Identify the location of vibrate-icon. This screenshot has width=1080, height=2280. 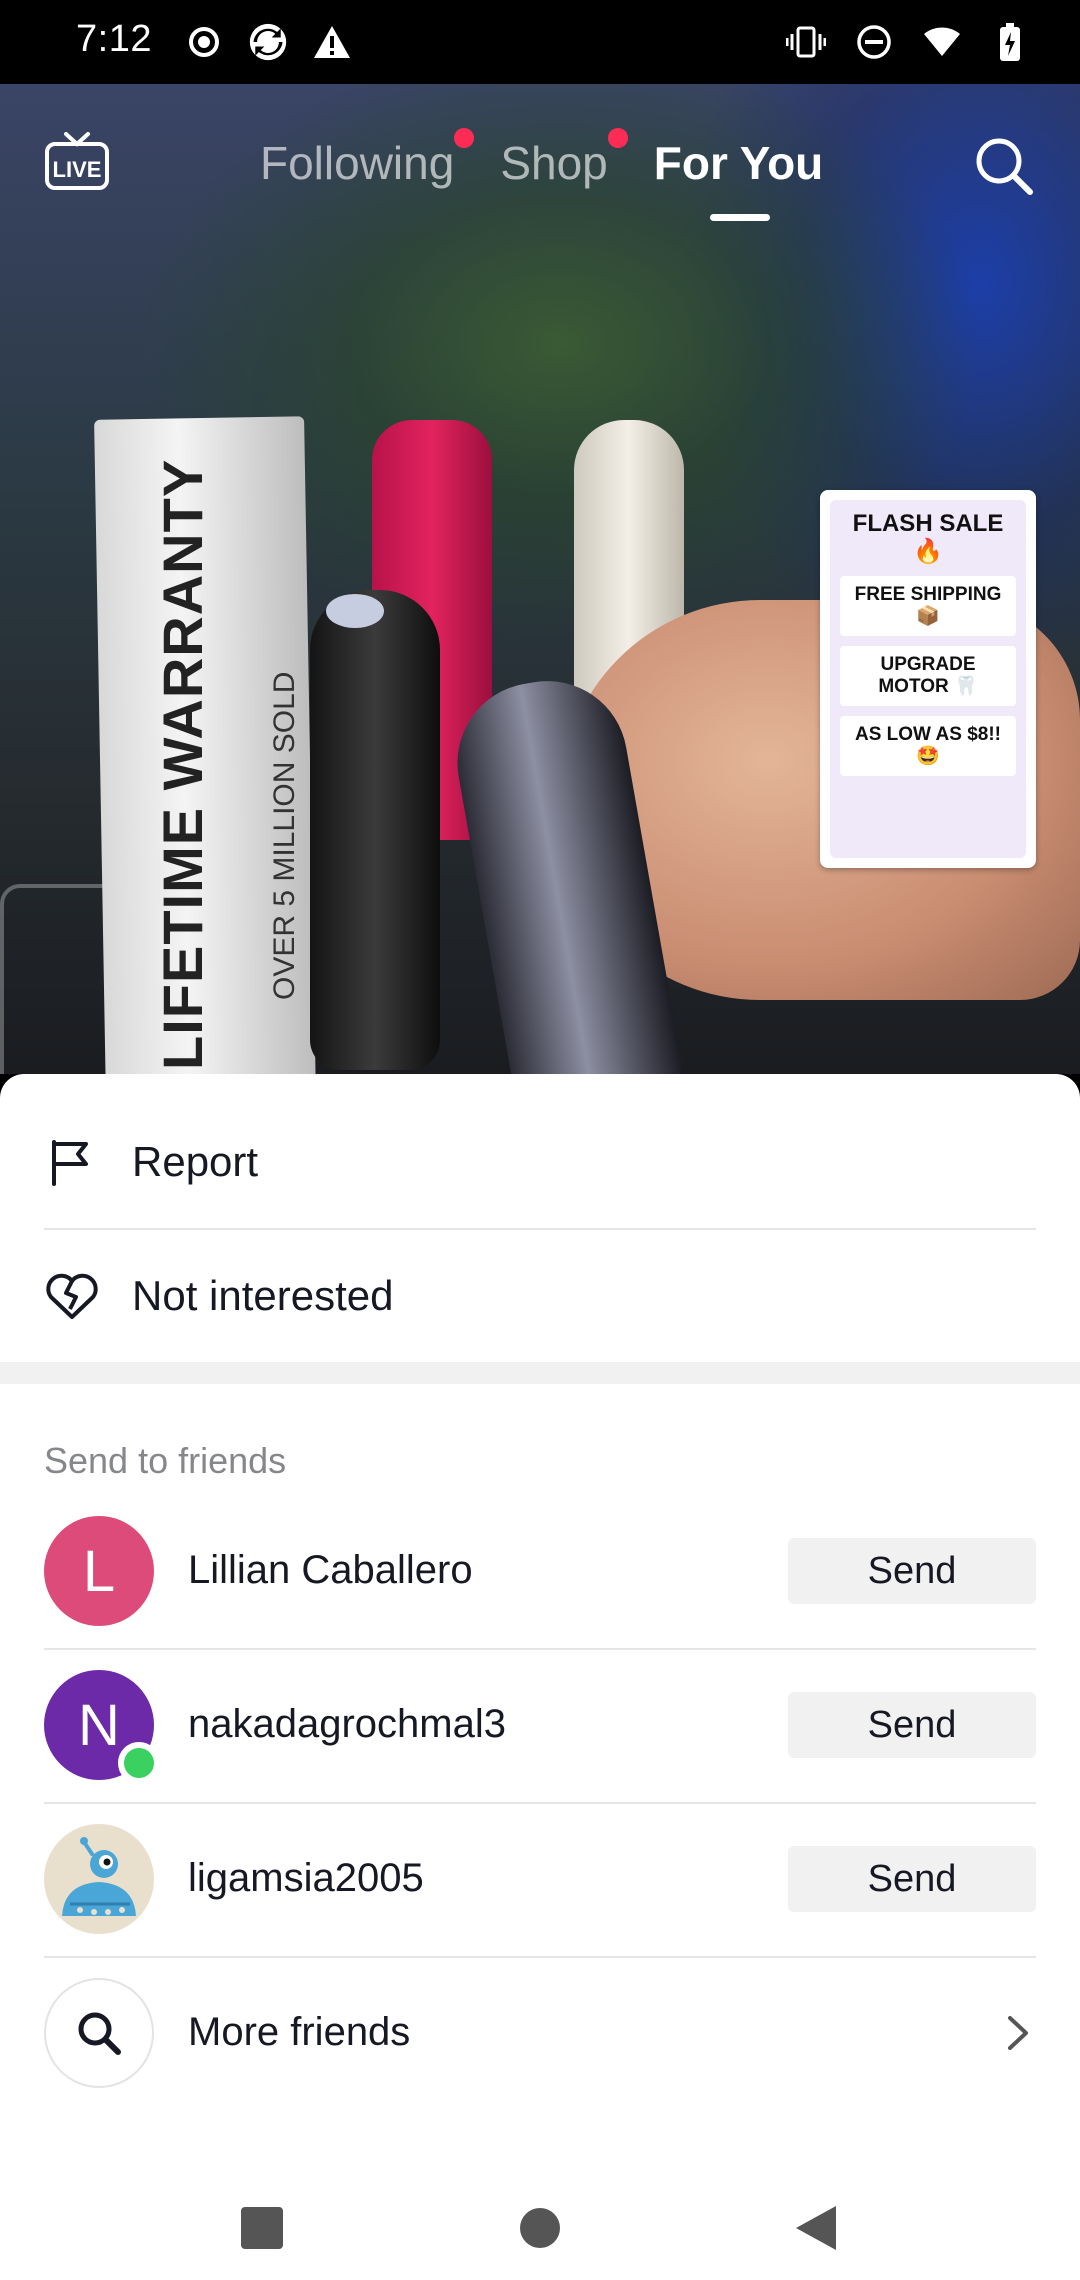
(806, 42).